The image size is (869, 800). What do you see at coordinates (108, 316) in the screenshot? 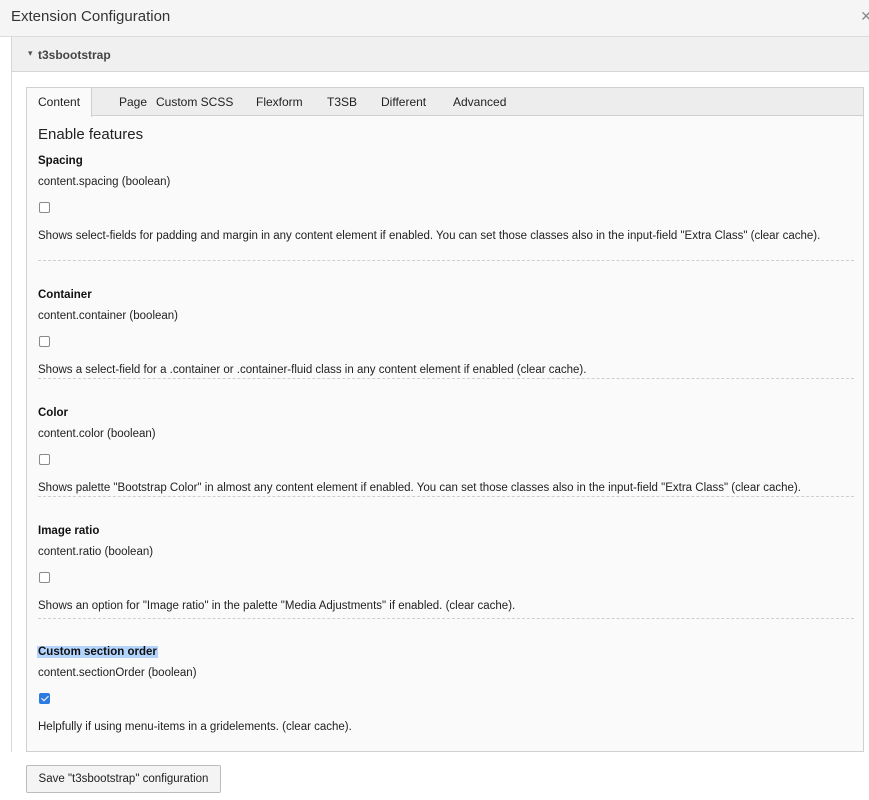
I see `setting-key: content.container (boolean)` at bounding box center [108, 316].